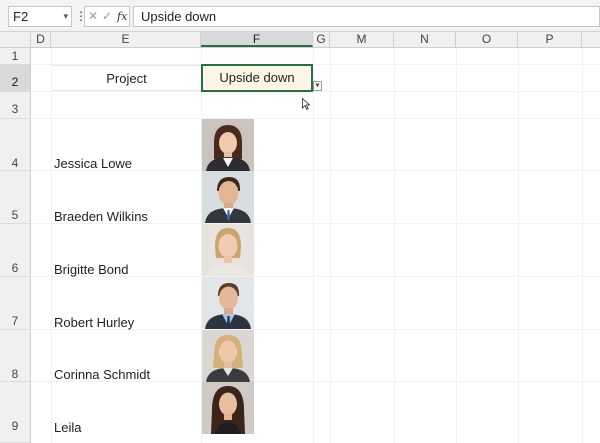  What do you see at coordinates (91, 269) in the screenshot?
I see `person-name: Brigitte Bond` at bounding box center [91, 269].